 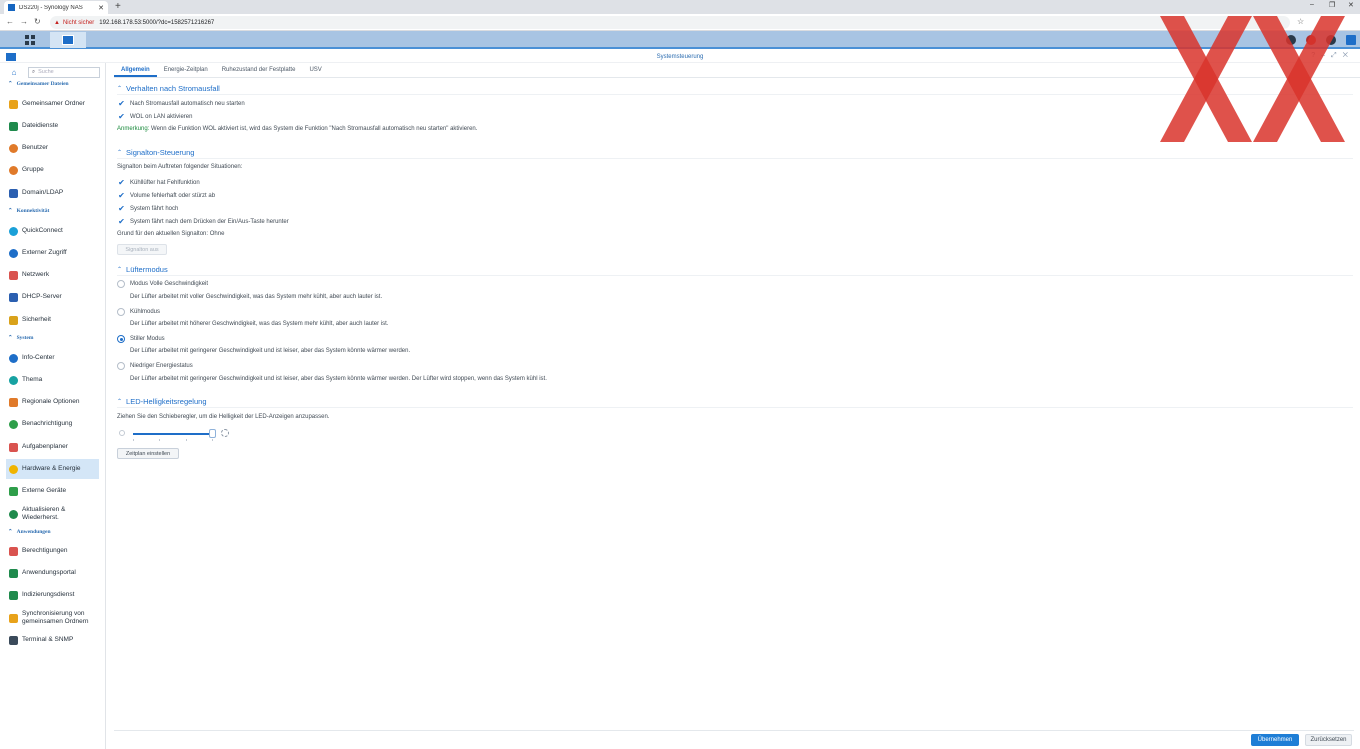 What do you see at coordinates (52, 573) in the screenshot?
I see `sidebar-item-app-portal: Anwendungsportal` at bounding box center [52, 573].